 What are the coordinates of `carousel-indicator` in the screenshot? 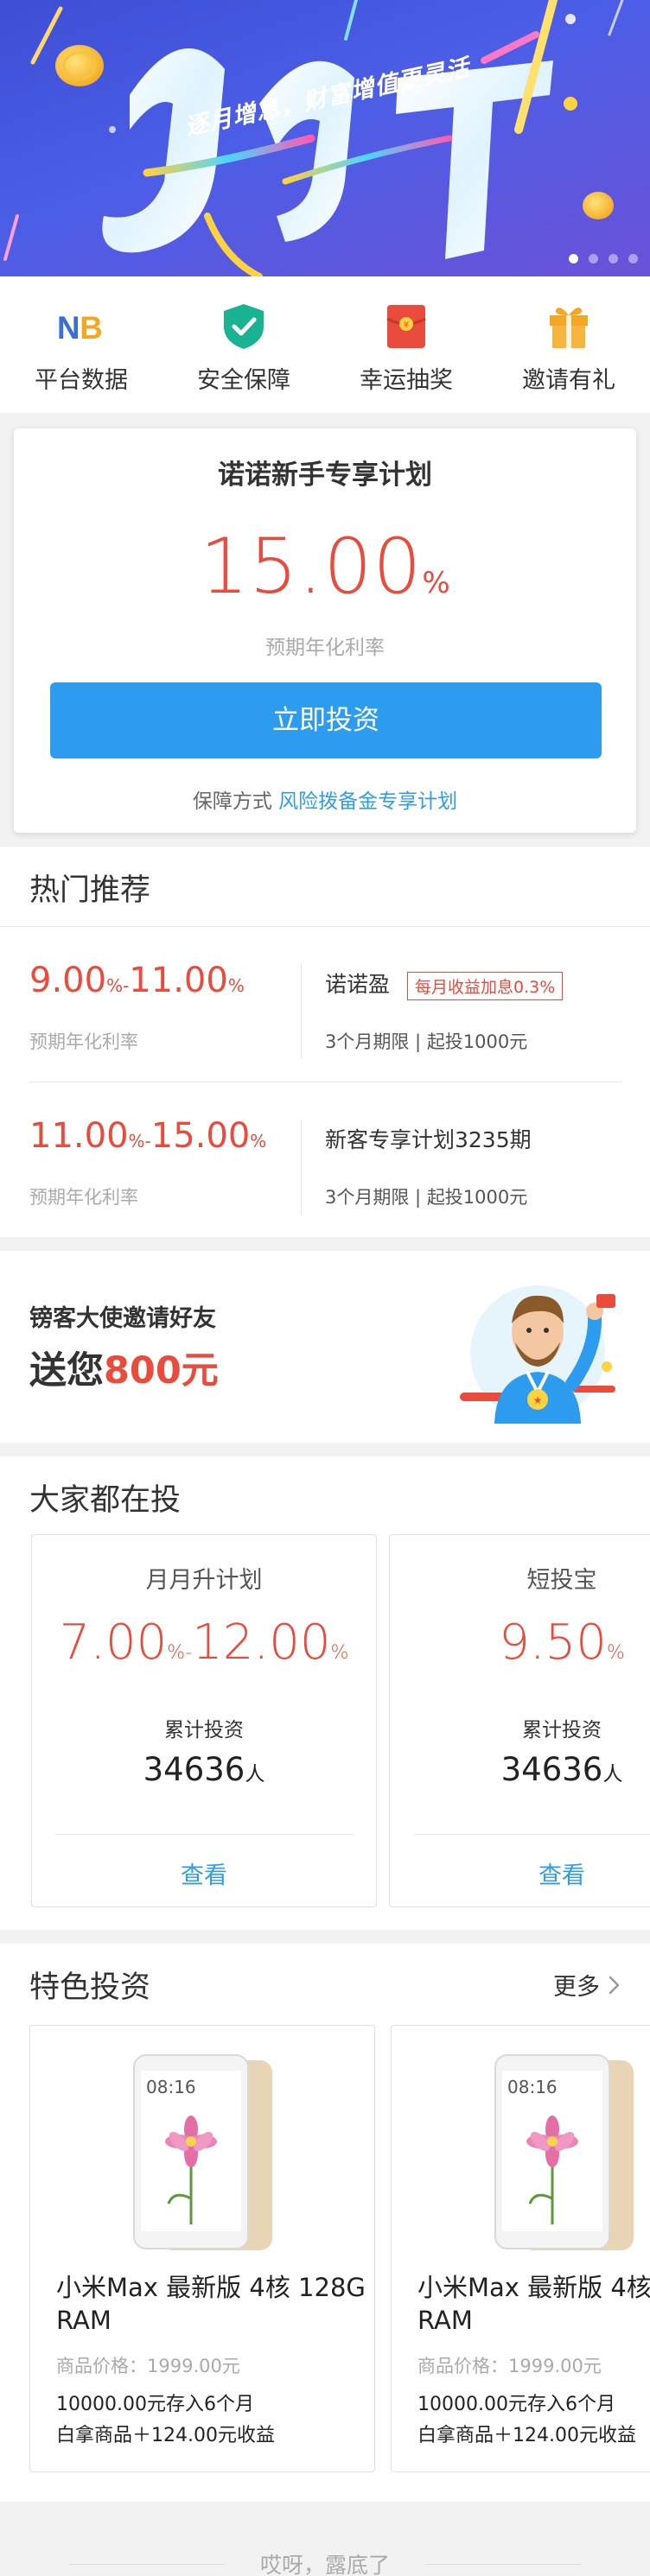 It's located at (603, 258).